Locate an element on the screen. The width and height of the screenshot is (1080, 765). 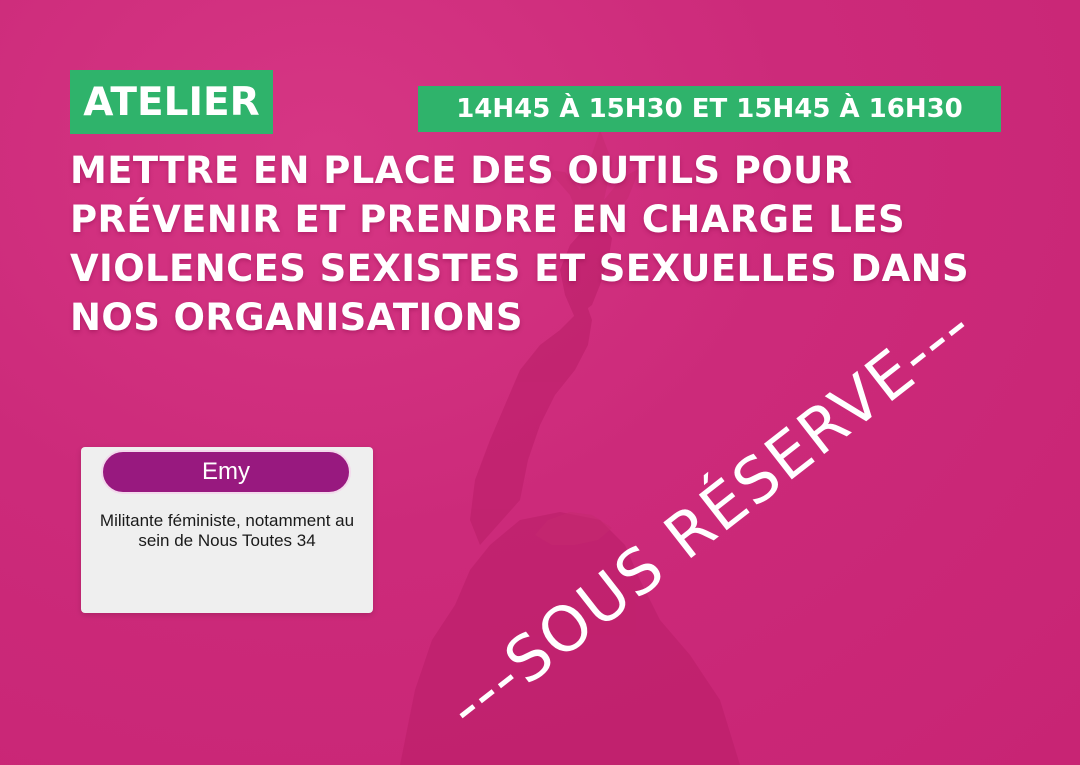
title-line: NOS ORGANISATIONS is located at coordinates (296, 317).